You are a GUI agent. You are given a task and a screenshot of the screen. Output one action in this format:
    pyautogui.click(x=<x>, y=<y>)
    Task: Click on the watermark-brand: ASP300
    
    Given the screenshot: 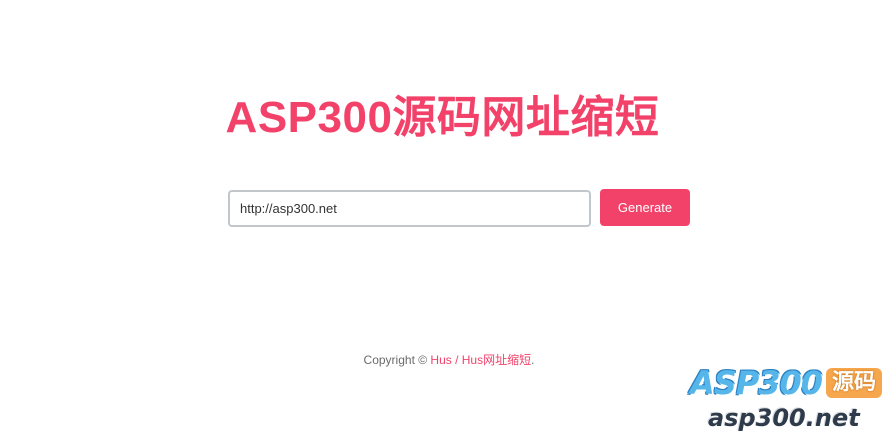 What is the action you would take?
    pyautogui.click(x=756, y=383)
    